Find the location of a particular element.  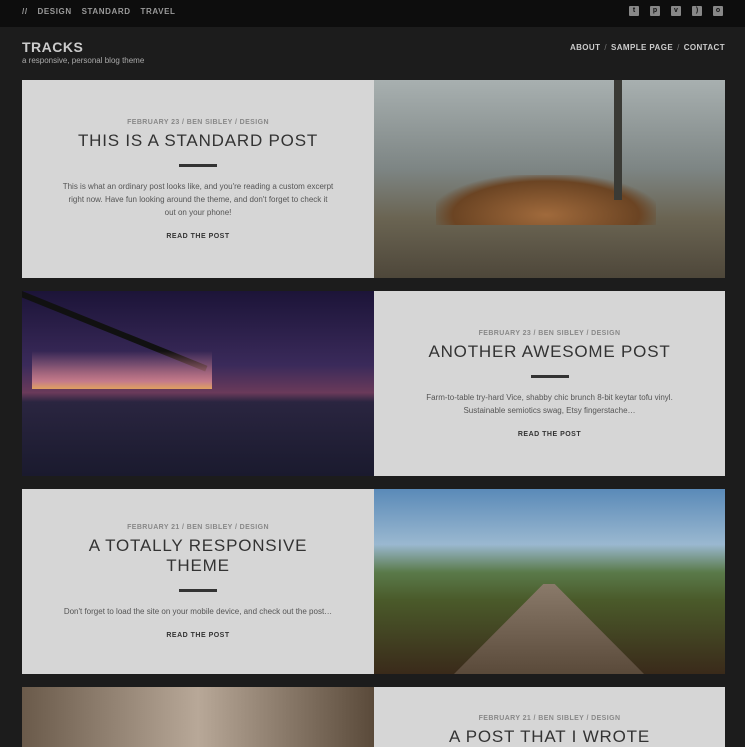

pinterest-icon: p is located at coordinates (655, 11).